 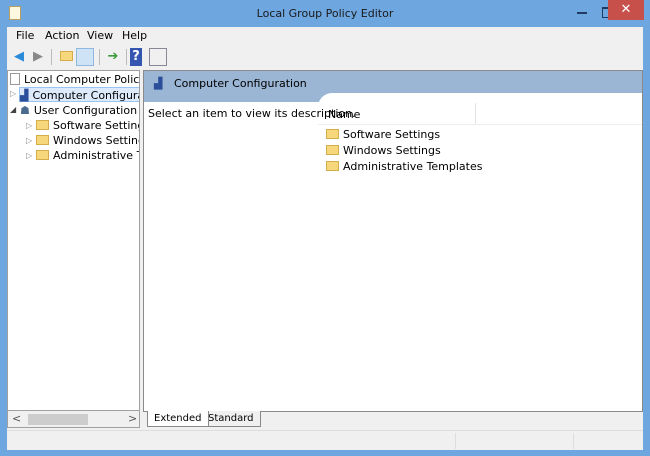 I want to click on tree-item-administrative-templates: Administrative Ter, so click(x=87, y=155).